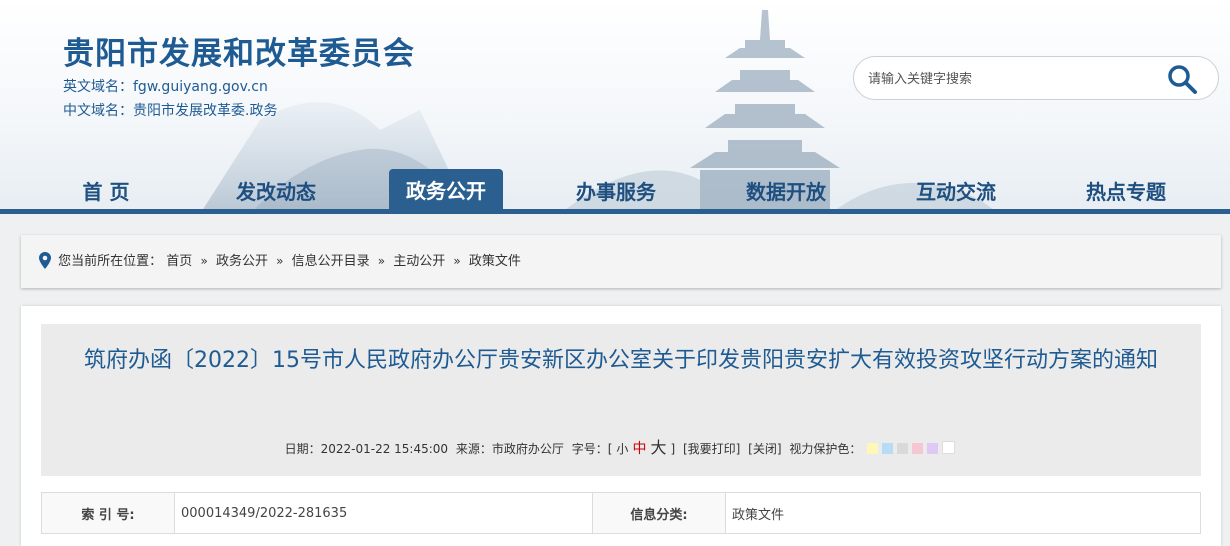 The width and height of the screenshot is (1230, 546). Describe the element at coordinates (711, 449) in the screenshot. I see `print-button: [我要打印]` at that location.